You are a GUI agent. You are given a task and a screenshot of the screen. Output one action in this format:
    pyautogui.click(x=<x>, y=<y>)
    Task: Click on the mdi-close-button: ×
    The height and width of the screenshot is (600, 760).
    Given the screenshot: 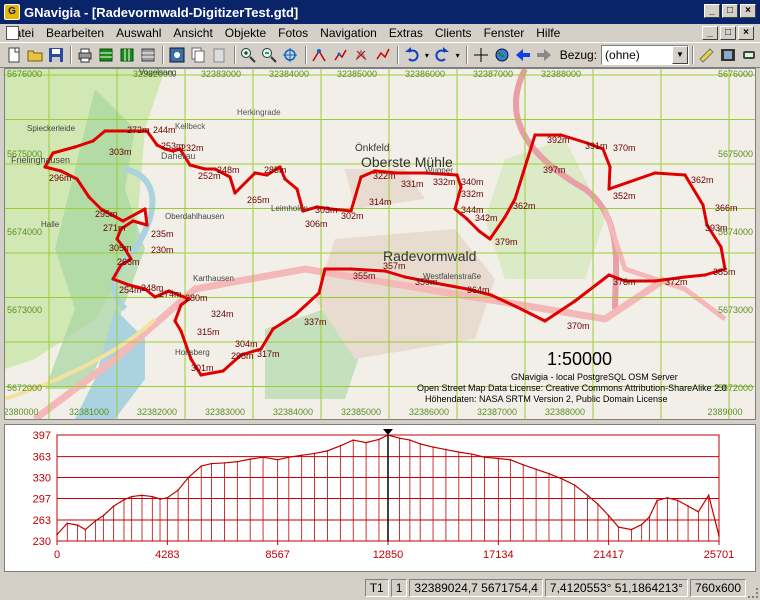 What is the action you would take?
    pyautogui.click(x=746, y=33)
    